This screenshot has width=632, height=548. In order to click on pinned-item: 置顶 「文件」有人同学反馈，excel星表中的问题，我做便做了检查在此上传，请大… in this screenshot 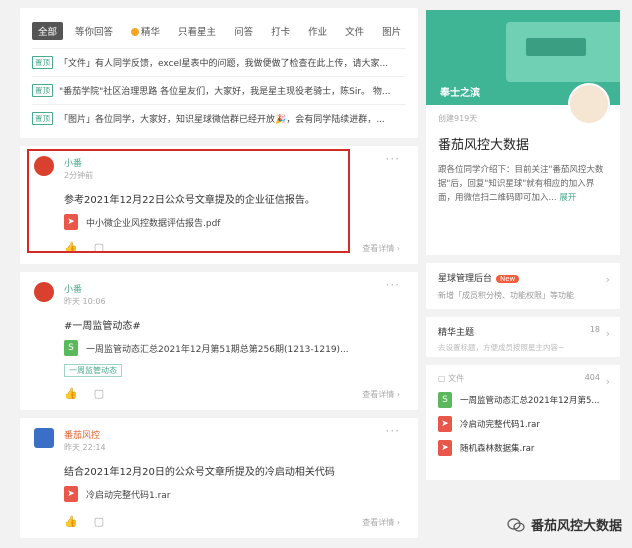, I will do `click(219, 62)`.